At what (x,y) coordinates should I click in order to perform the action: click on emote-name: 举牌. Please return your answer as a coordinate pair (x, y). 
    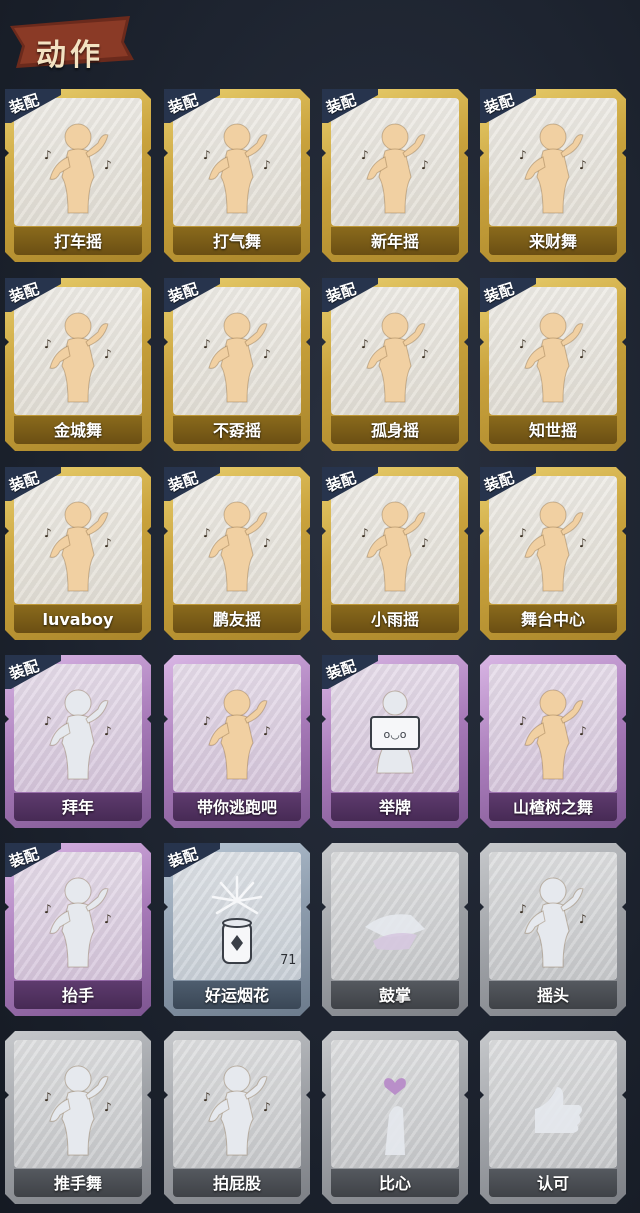
    Looking at the image, I should click on (394, 807).